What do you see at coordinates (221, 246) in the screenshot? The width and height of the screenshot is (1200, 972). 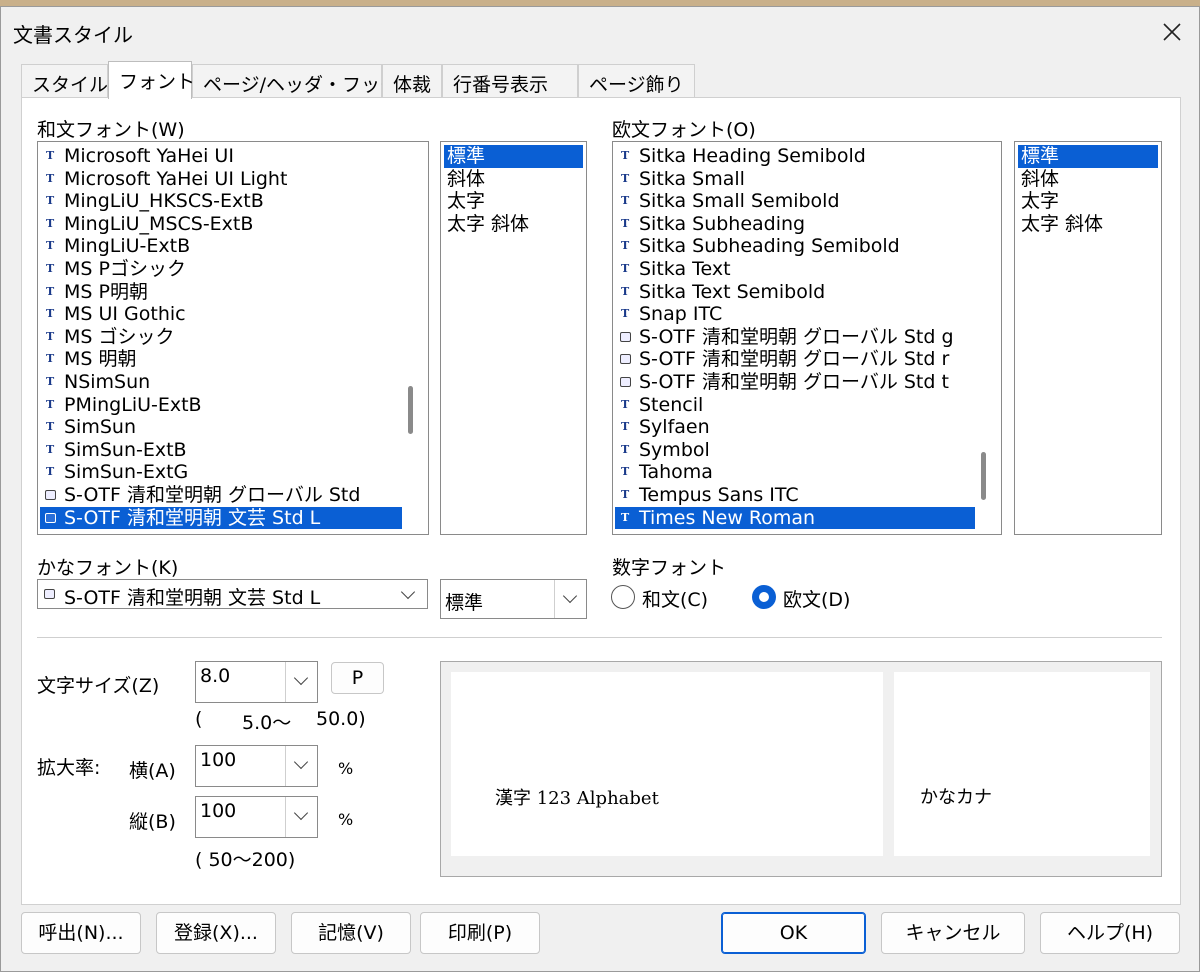 I see `font-list-item: T MingLiU-ExtB` at bounding box center [221, 246].